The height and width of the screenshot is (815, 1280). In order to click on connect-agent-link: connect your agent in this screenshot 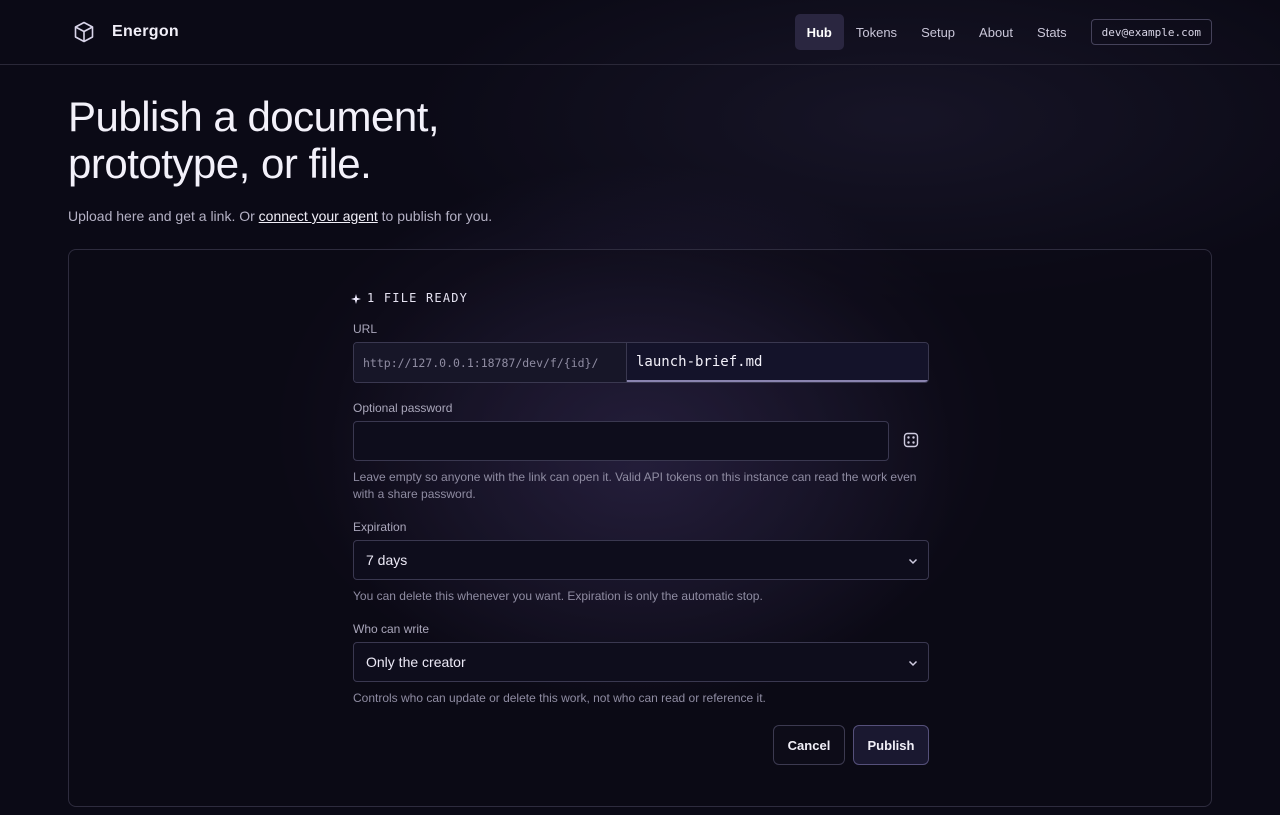, I will do `click(318, 216)`.